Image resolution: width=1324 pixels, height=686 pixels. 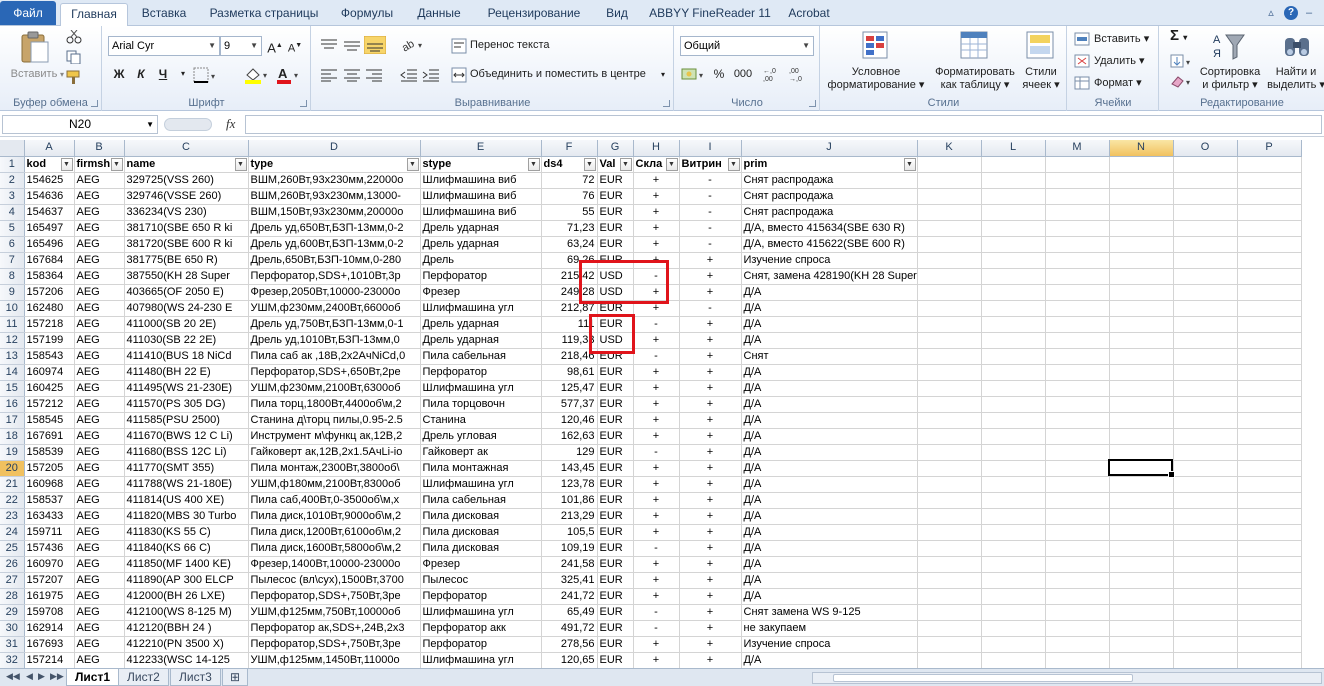 What do you see at coordinates (329, 75) in the screenshot?
I see `align-left-icon` at bounding box center [329, 75].